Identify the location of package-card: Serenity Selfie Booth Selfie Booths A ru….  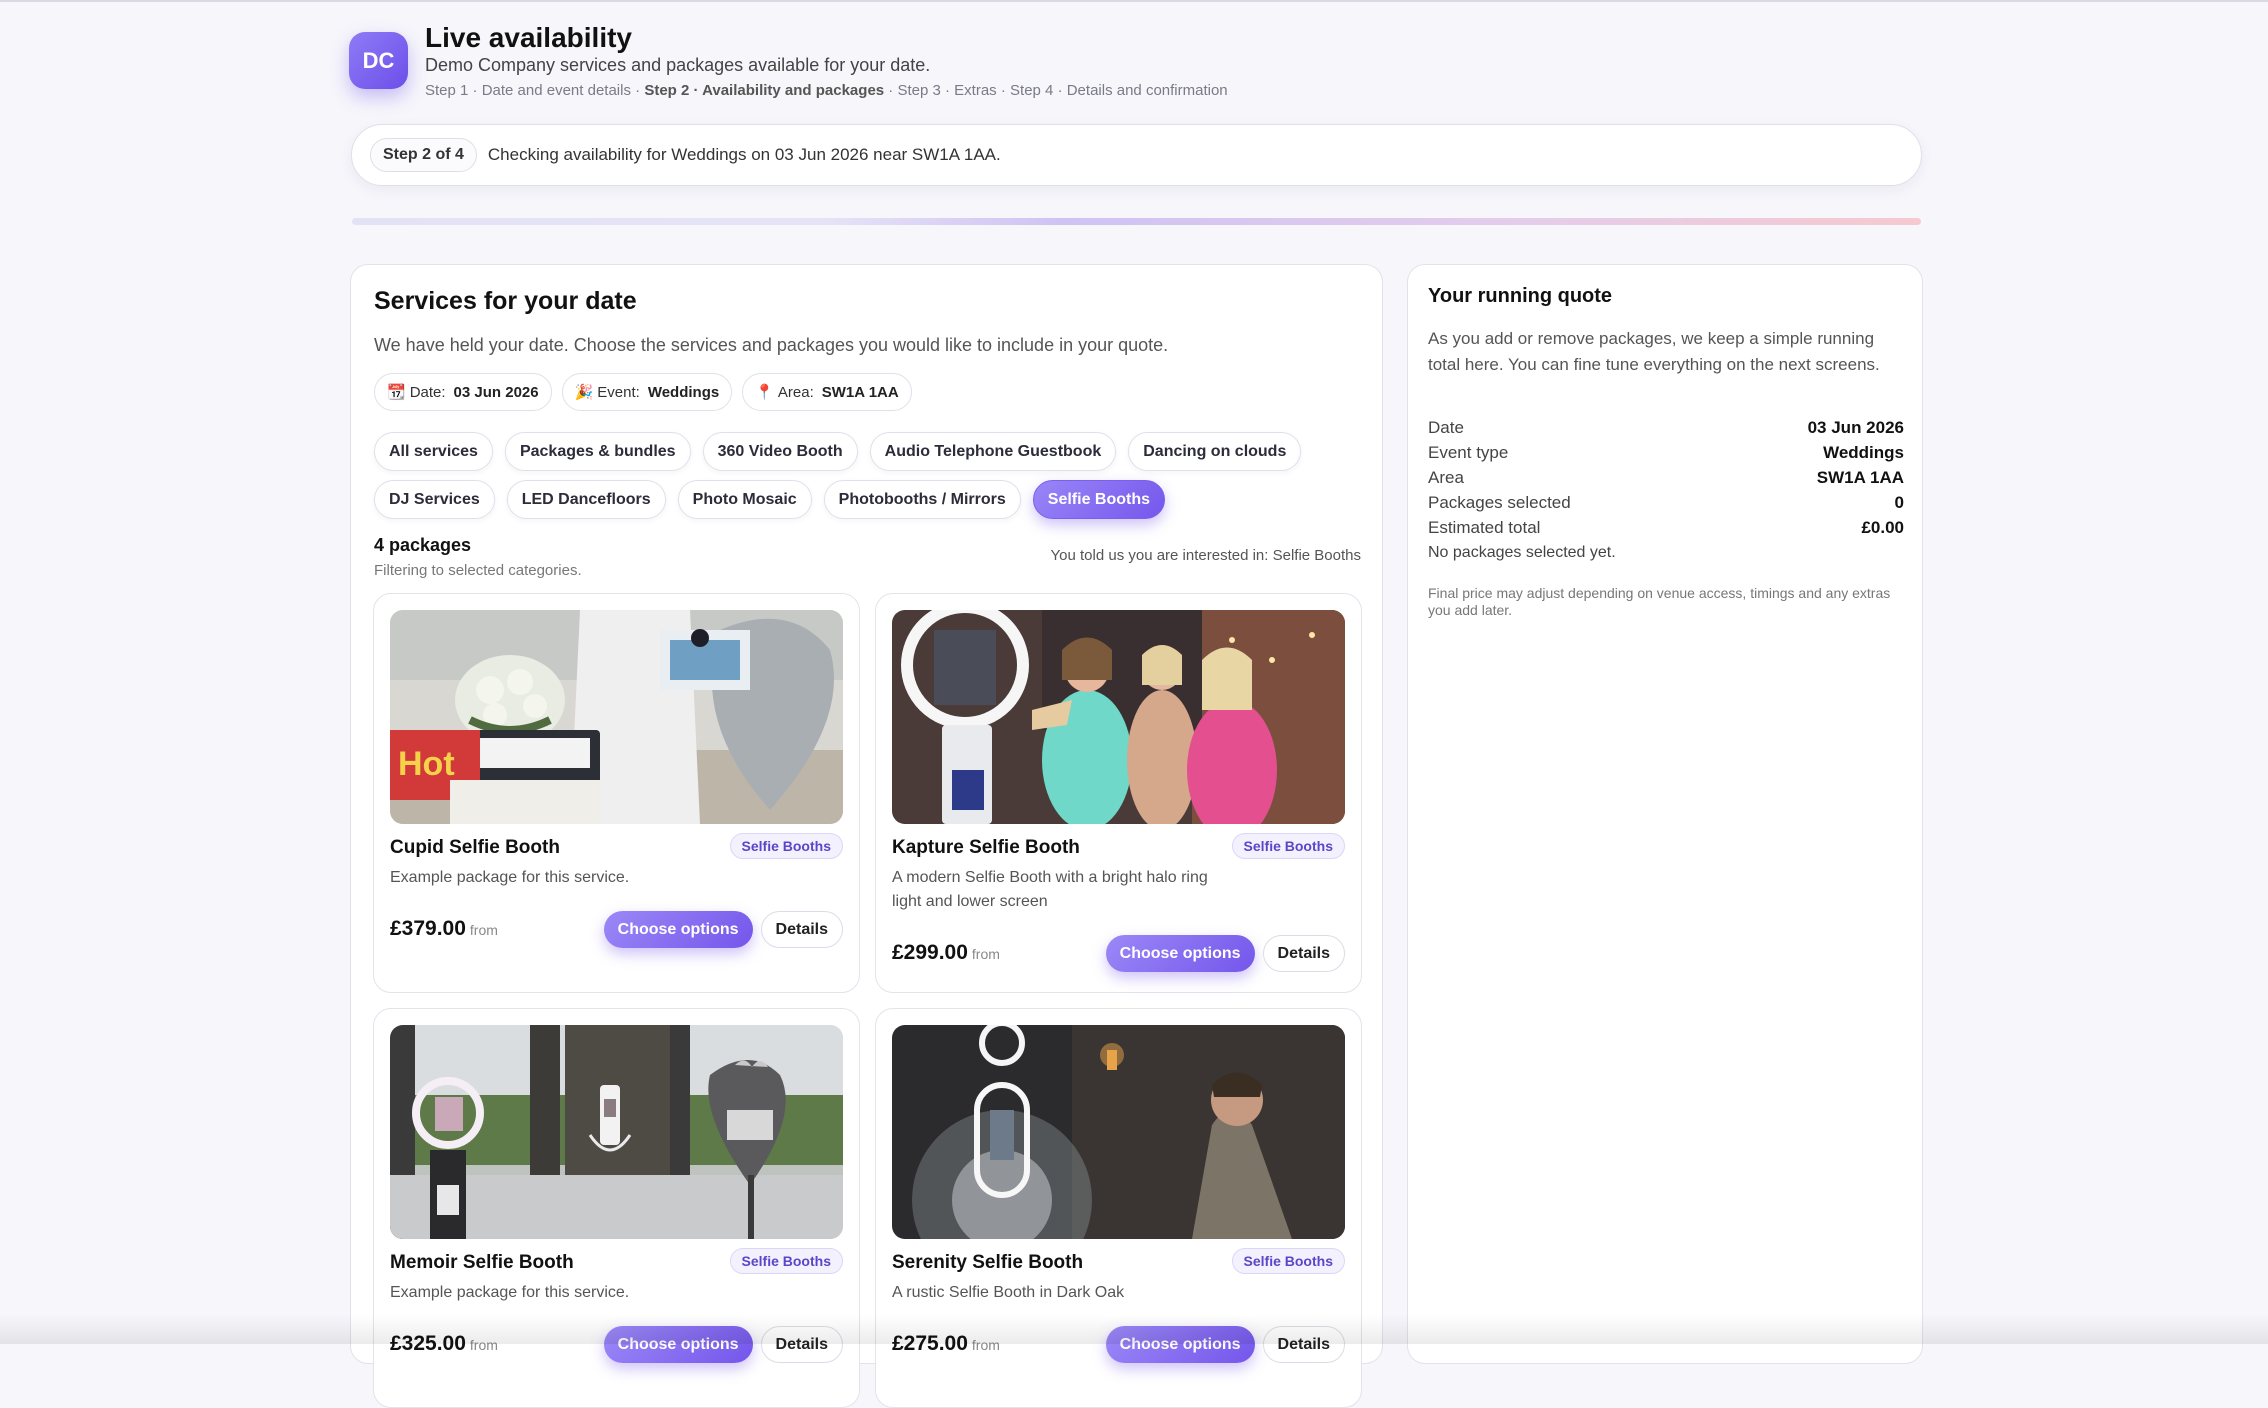
(1118, 1208).